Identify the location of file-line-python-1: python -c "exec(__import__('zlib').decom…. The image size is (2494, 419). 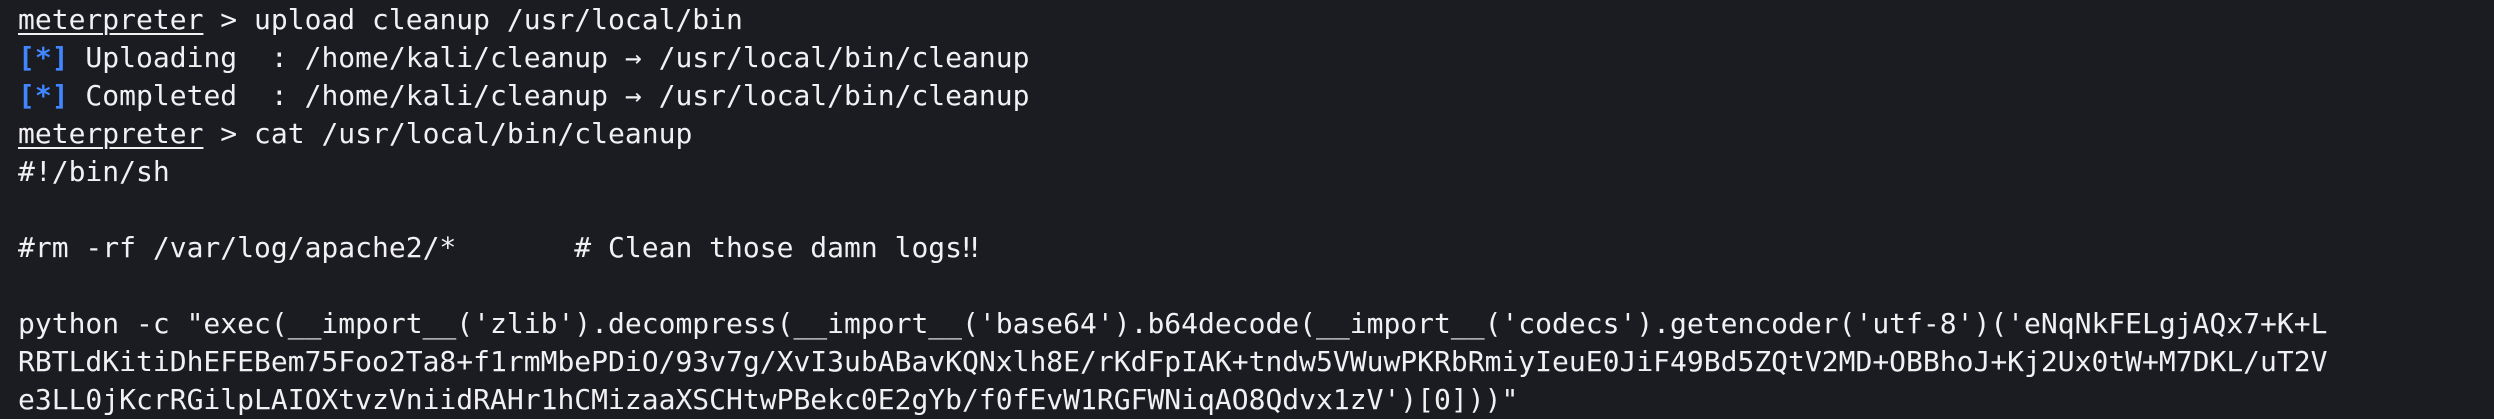
(1173, 323).